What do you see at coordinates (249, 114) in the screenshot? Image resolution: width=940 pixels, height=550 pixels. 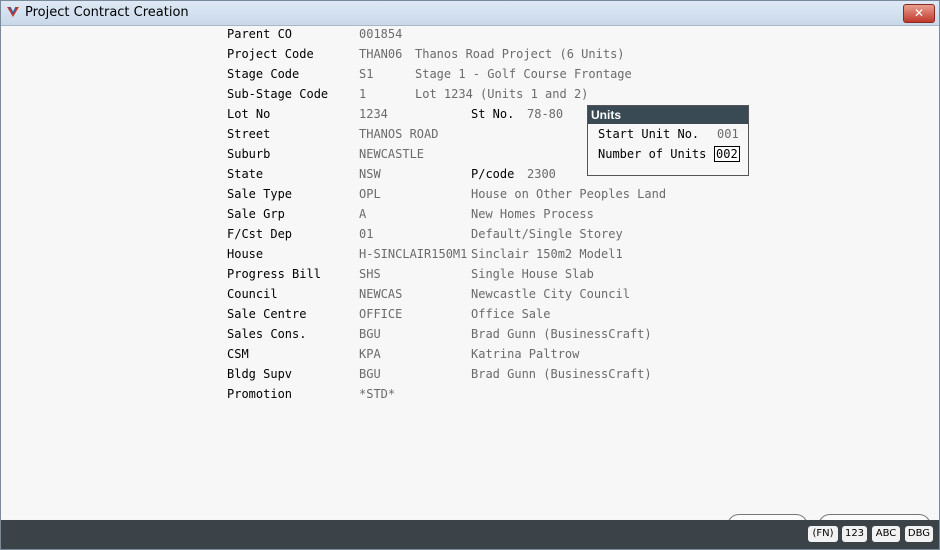 I see `field-label: Lot No` at bounding box center [249, 114].